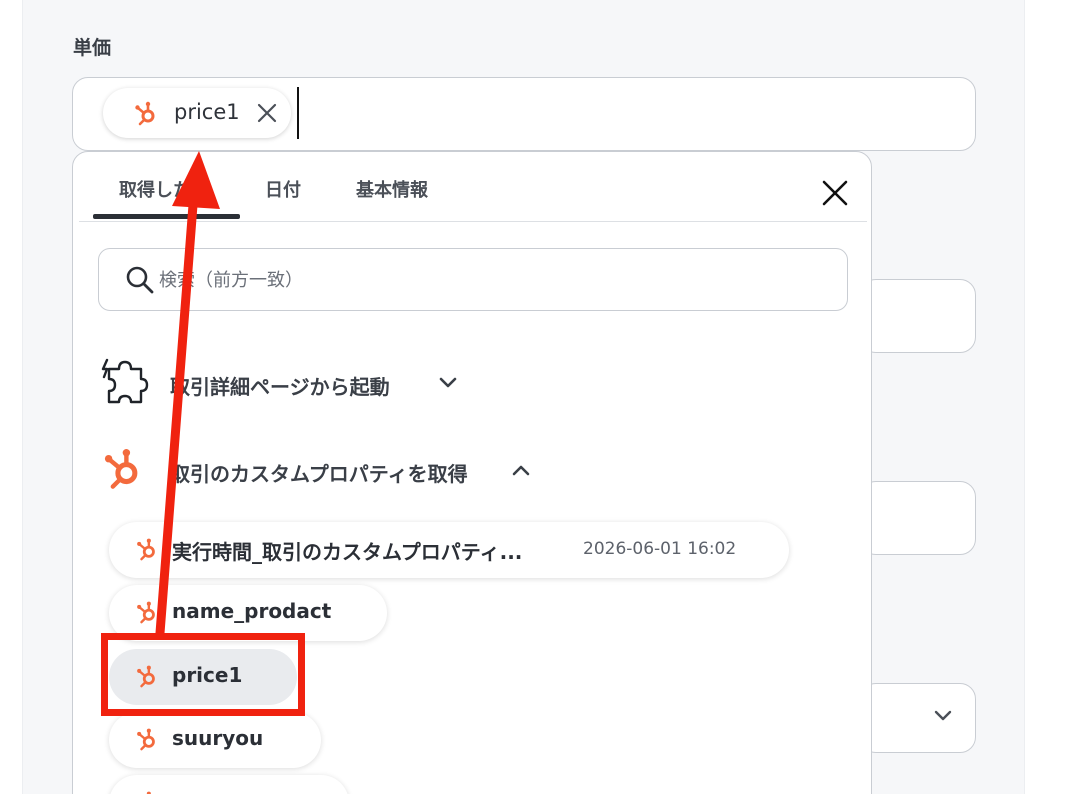 This screenshot has width=1074, height=794. What do you see at coordinates (218, 738) in the screenshot?
I see `item-label: suuryou` at bounding box center [218, 738].